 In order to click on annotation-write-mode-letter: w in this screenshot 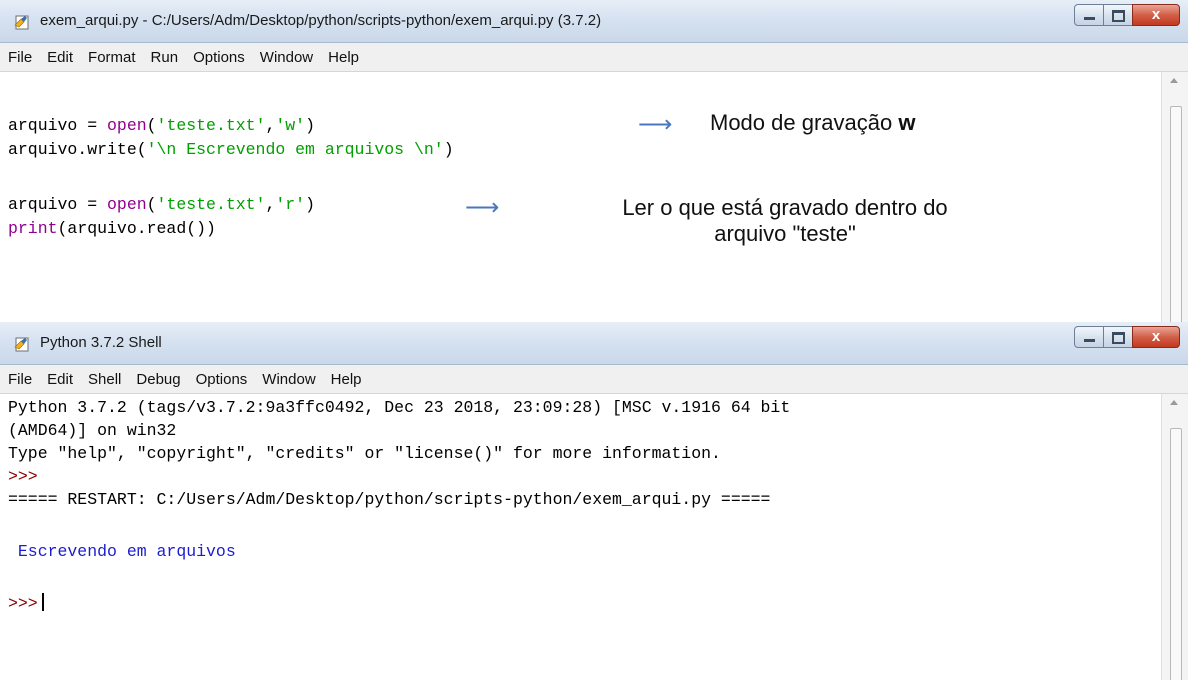, I will do `click(907, 122)`.